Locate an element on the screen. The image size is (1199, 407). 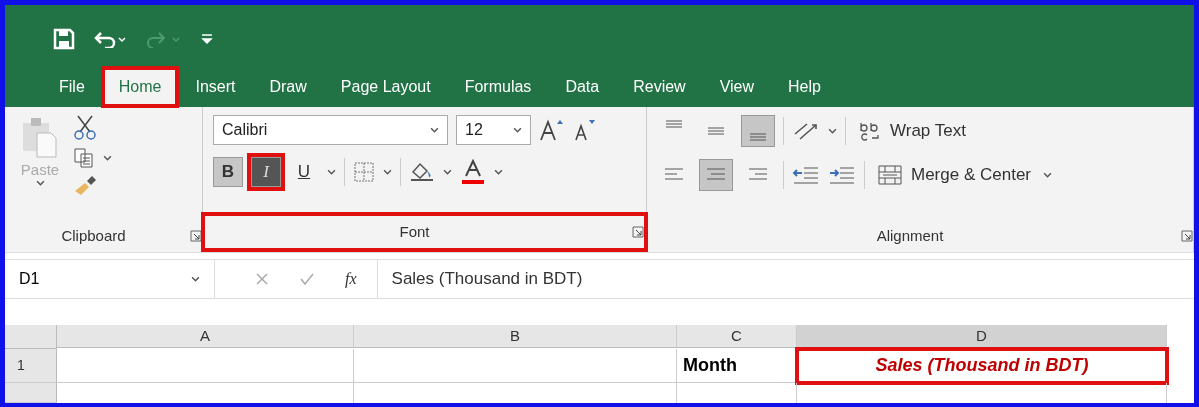
cancel-icon is located at coordinates (262, 279).